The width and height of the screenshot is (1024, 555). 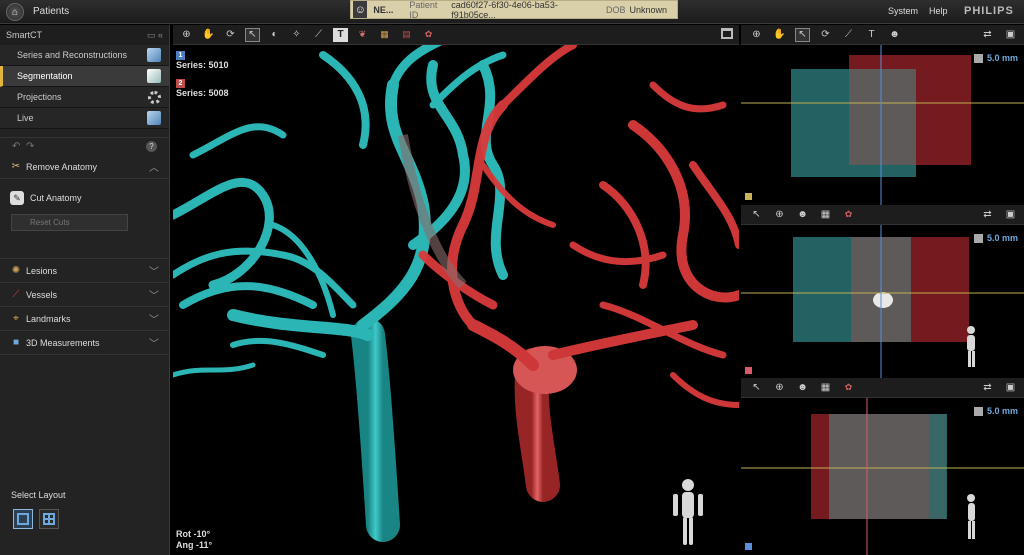 I want to click on section-vessels: ⟋ Vessels ﹀, so click(x=84, y=295).